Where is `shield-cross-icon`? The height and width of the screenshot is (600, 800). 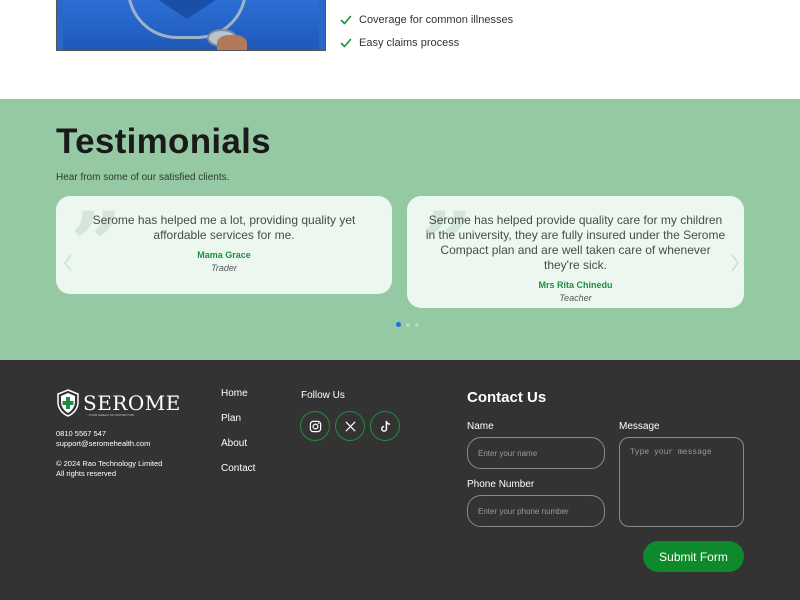
shield-cross-icon is located at coordinates (68, 403).